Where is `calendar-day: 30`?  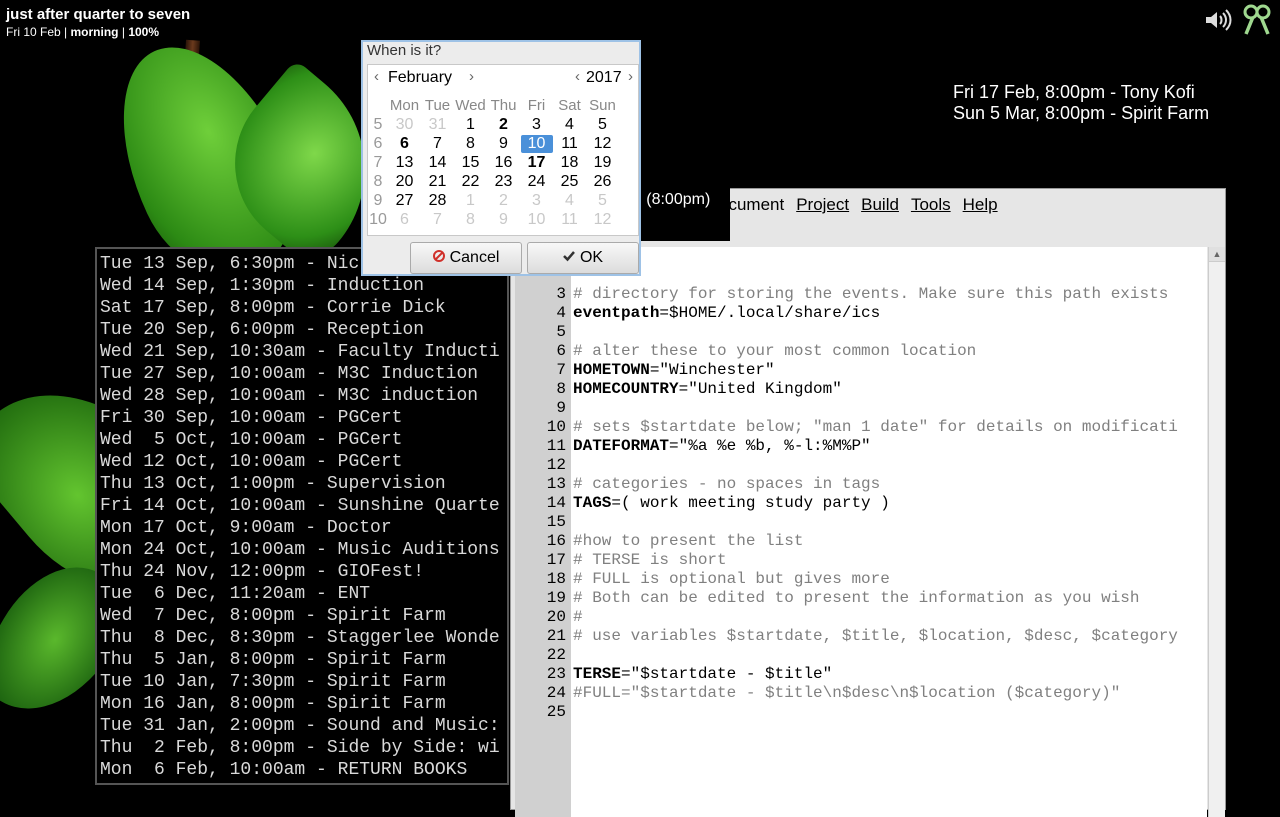 calendar-day: 30 is located at coordinates (404, 124).